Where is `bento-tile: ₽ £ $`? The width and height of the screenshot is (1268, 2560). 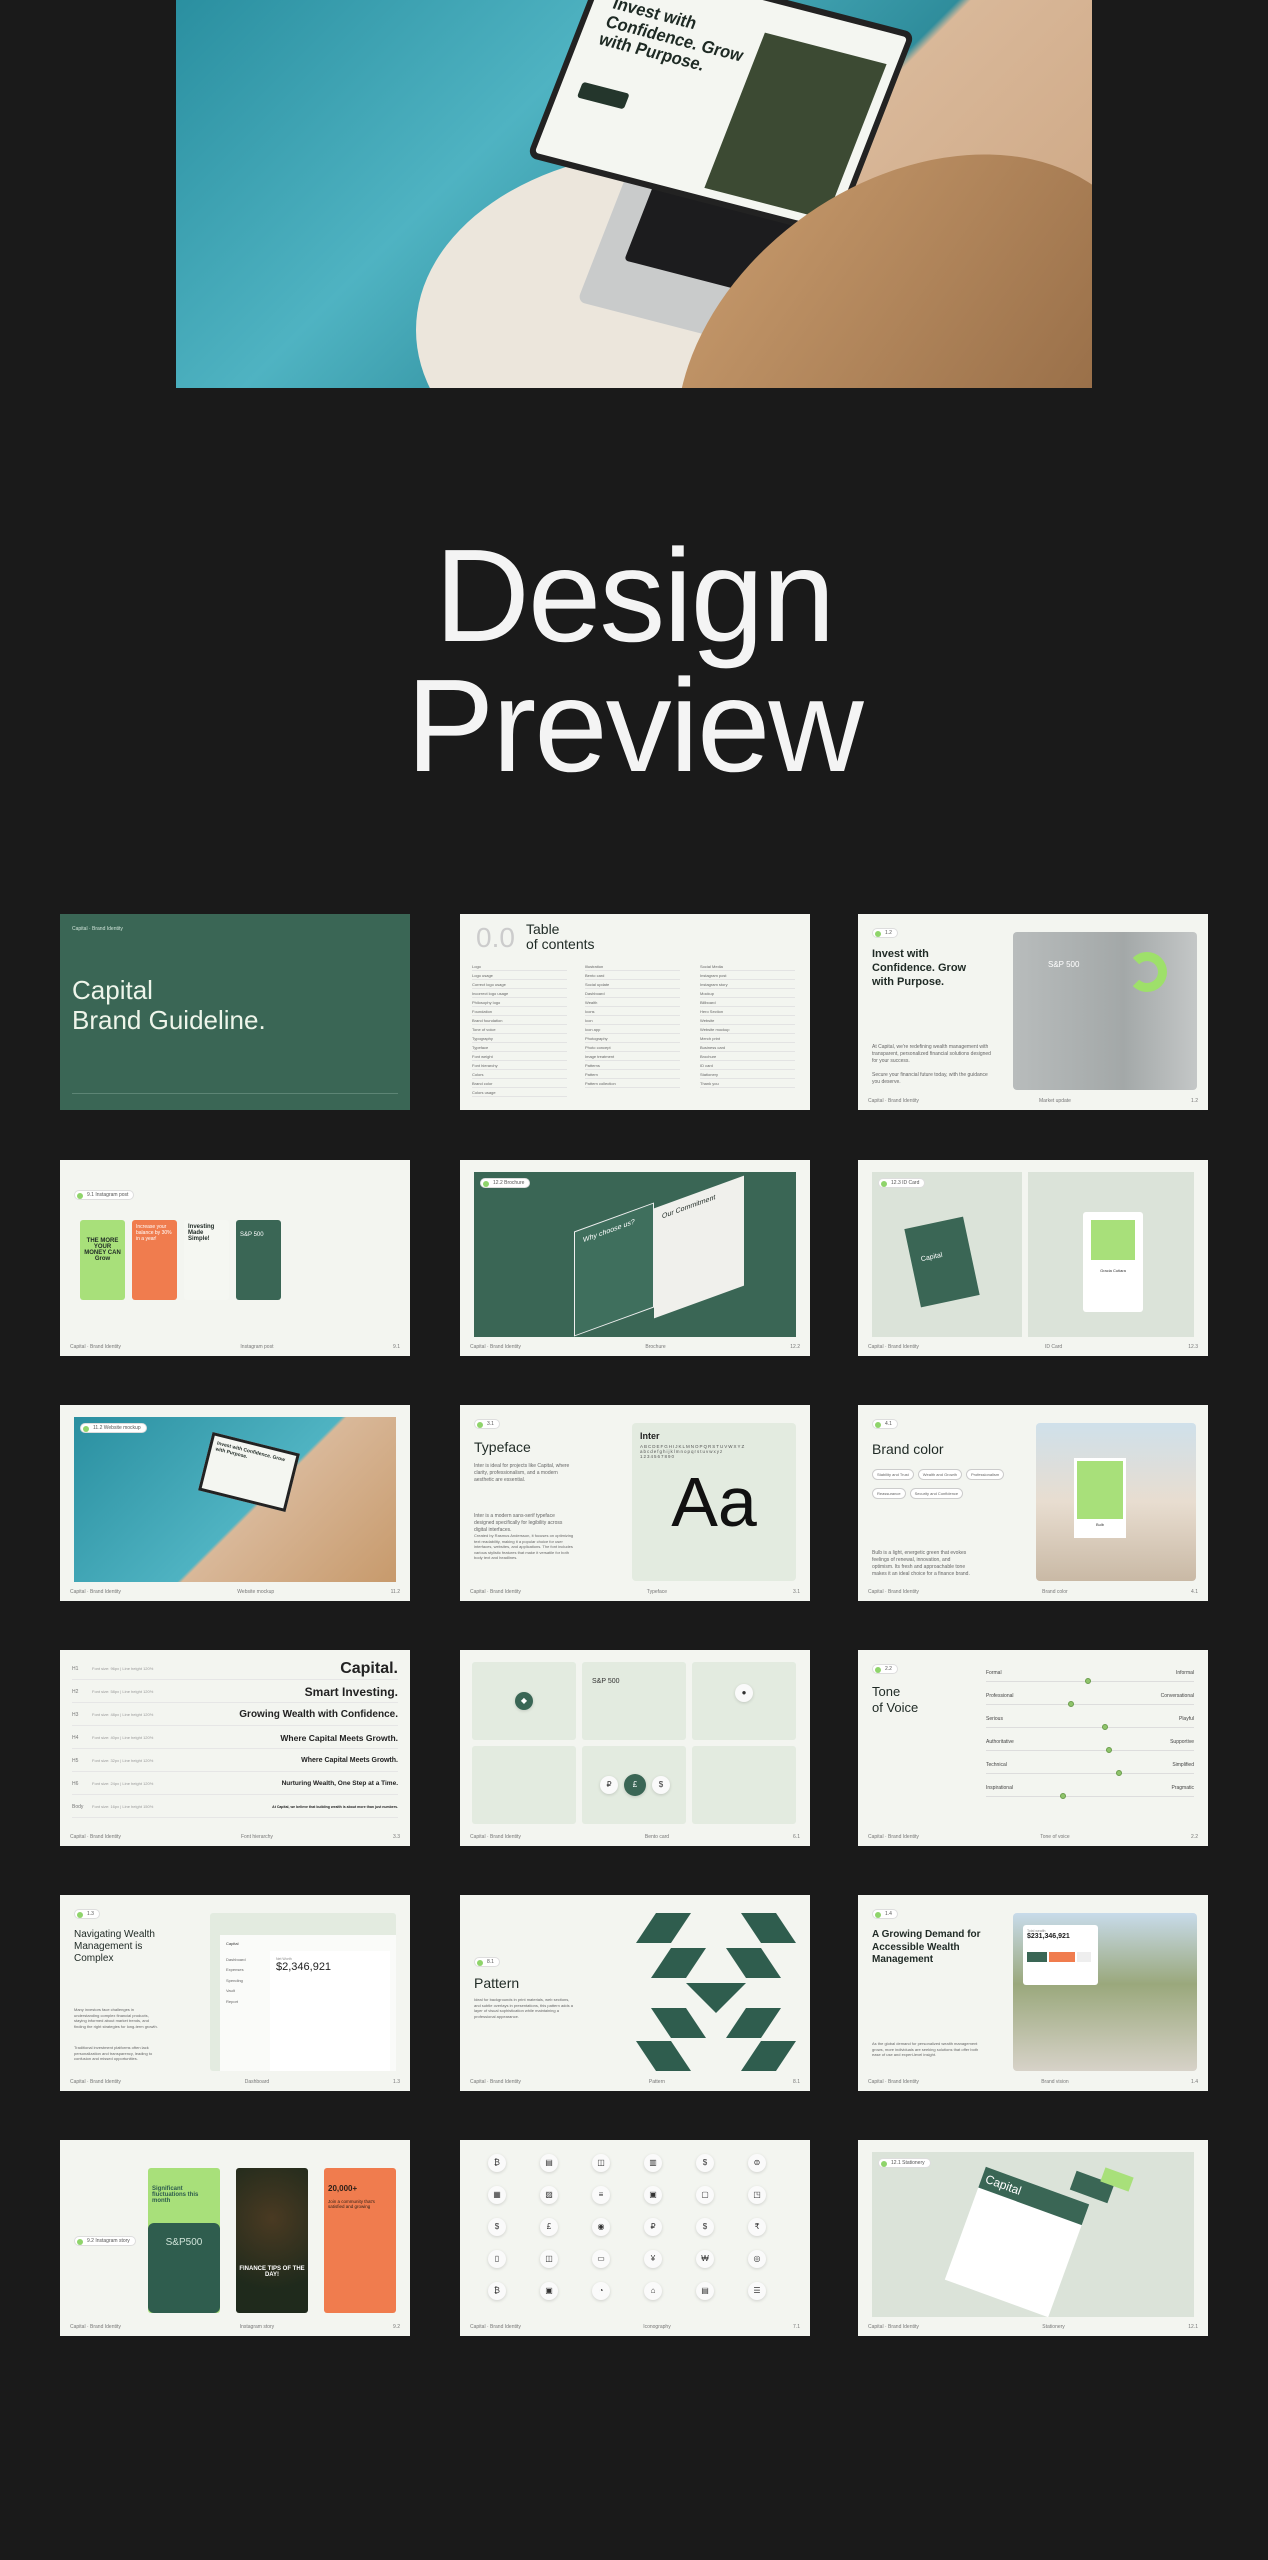 bento-tile: ₽ £ $ is located at coordinates (634, 1785).